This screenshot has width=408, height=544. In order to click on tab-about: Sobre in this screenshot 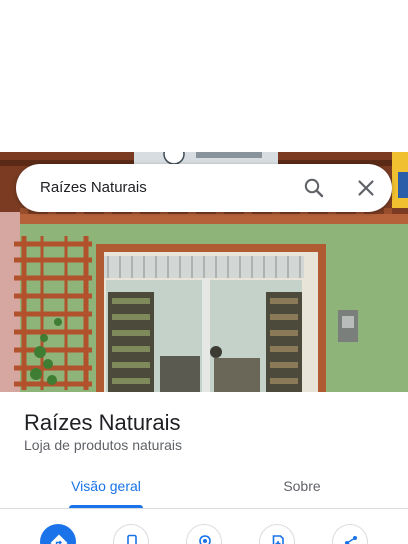, I will do `click(302, 490)`.